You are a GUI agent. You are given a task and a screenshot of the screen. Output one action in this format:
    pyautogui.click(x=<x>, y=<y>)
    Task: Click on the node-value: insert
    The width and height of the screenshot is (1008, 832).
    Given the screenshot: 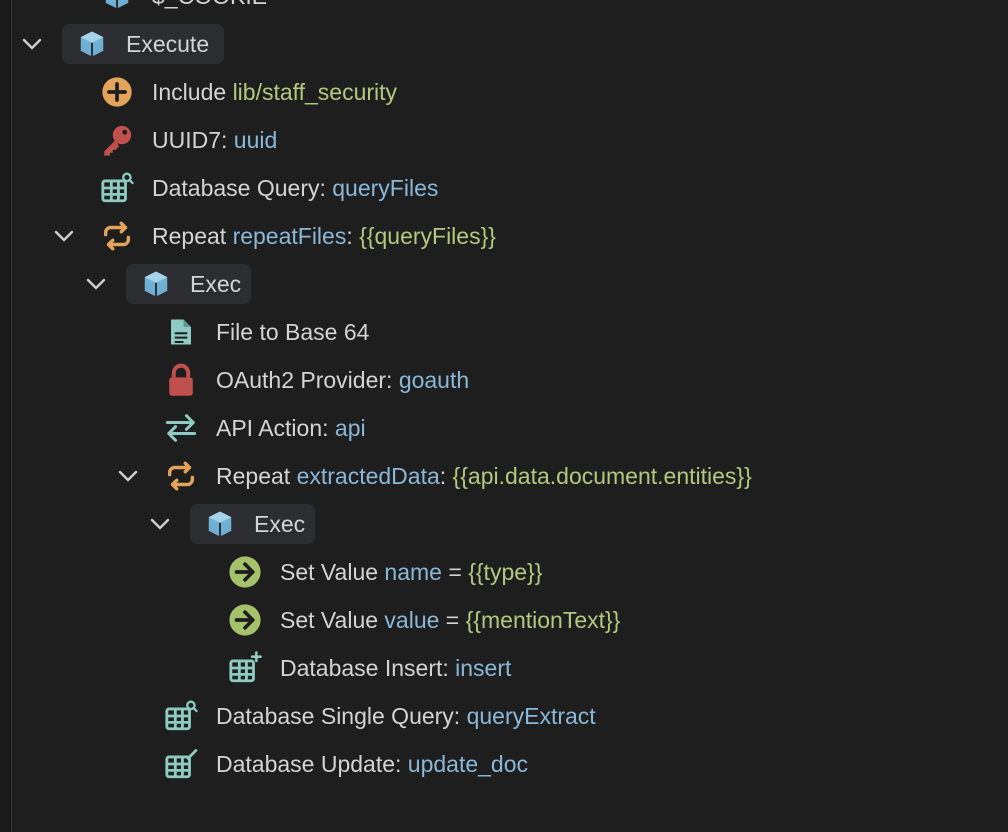 What is the action you would take?
    pyautogui.click(x=483, y=668)
    